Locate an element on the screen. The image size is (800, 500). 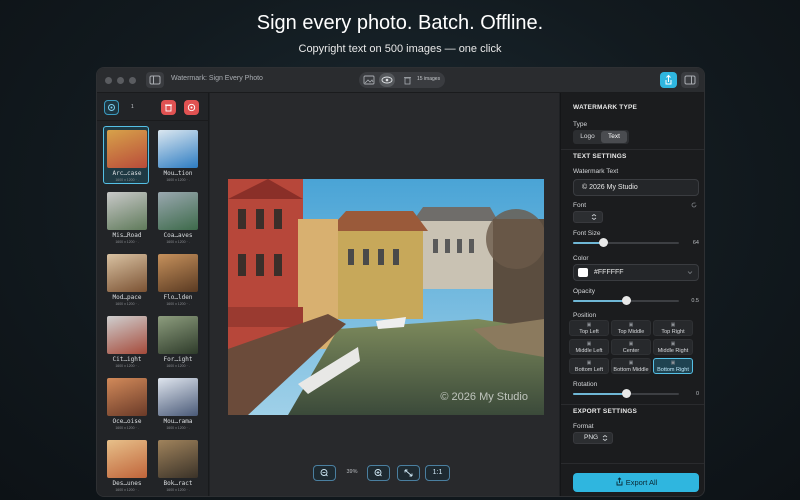
thumbnail-item: Oce…oise 1600 x 1200 · . is located at coordinates (126, 403).